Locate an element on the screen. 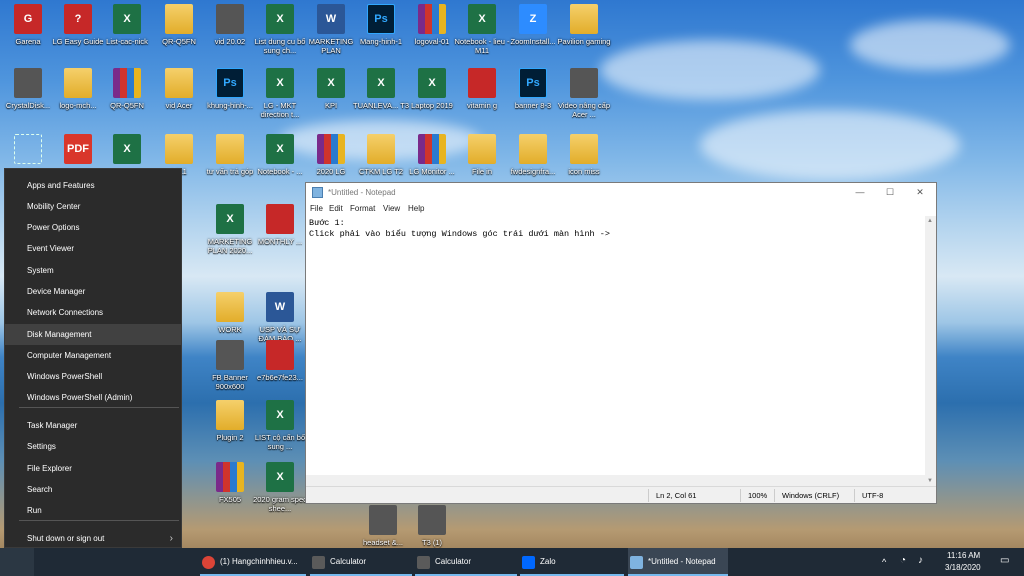  scroll-down-icon: ▼ is located at coordinates (930, 481).